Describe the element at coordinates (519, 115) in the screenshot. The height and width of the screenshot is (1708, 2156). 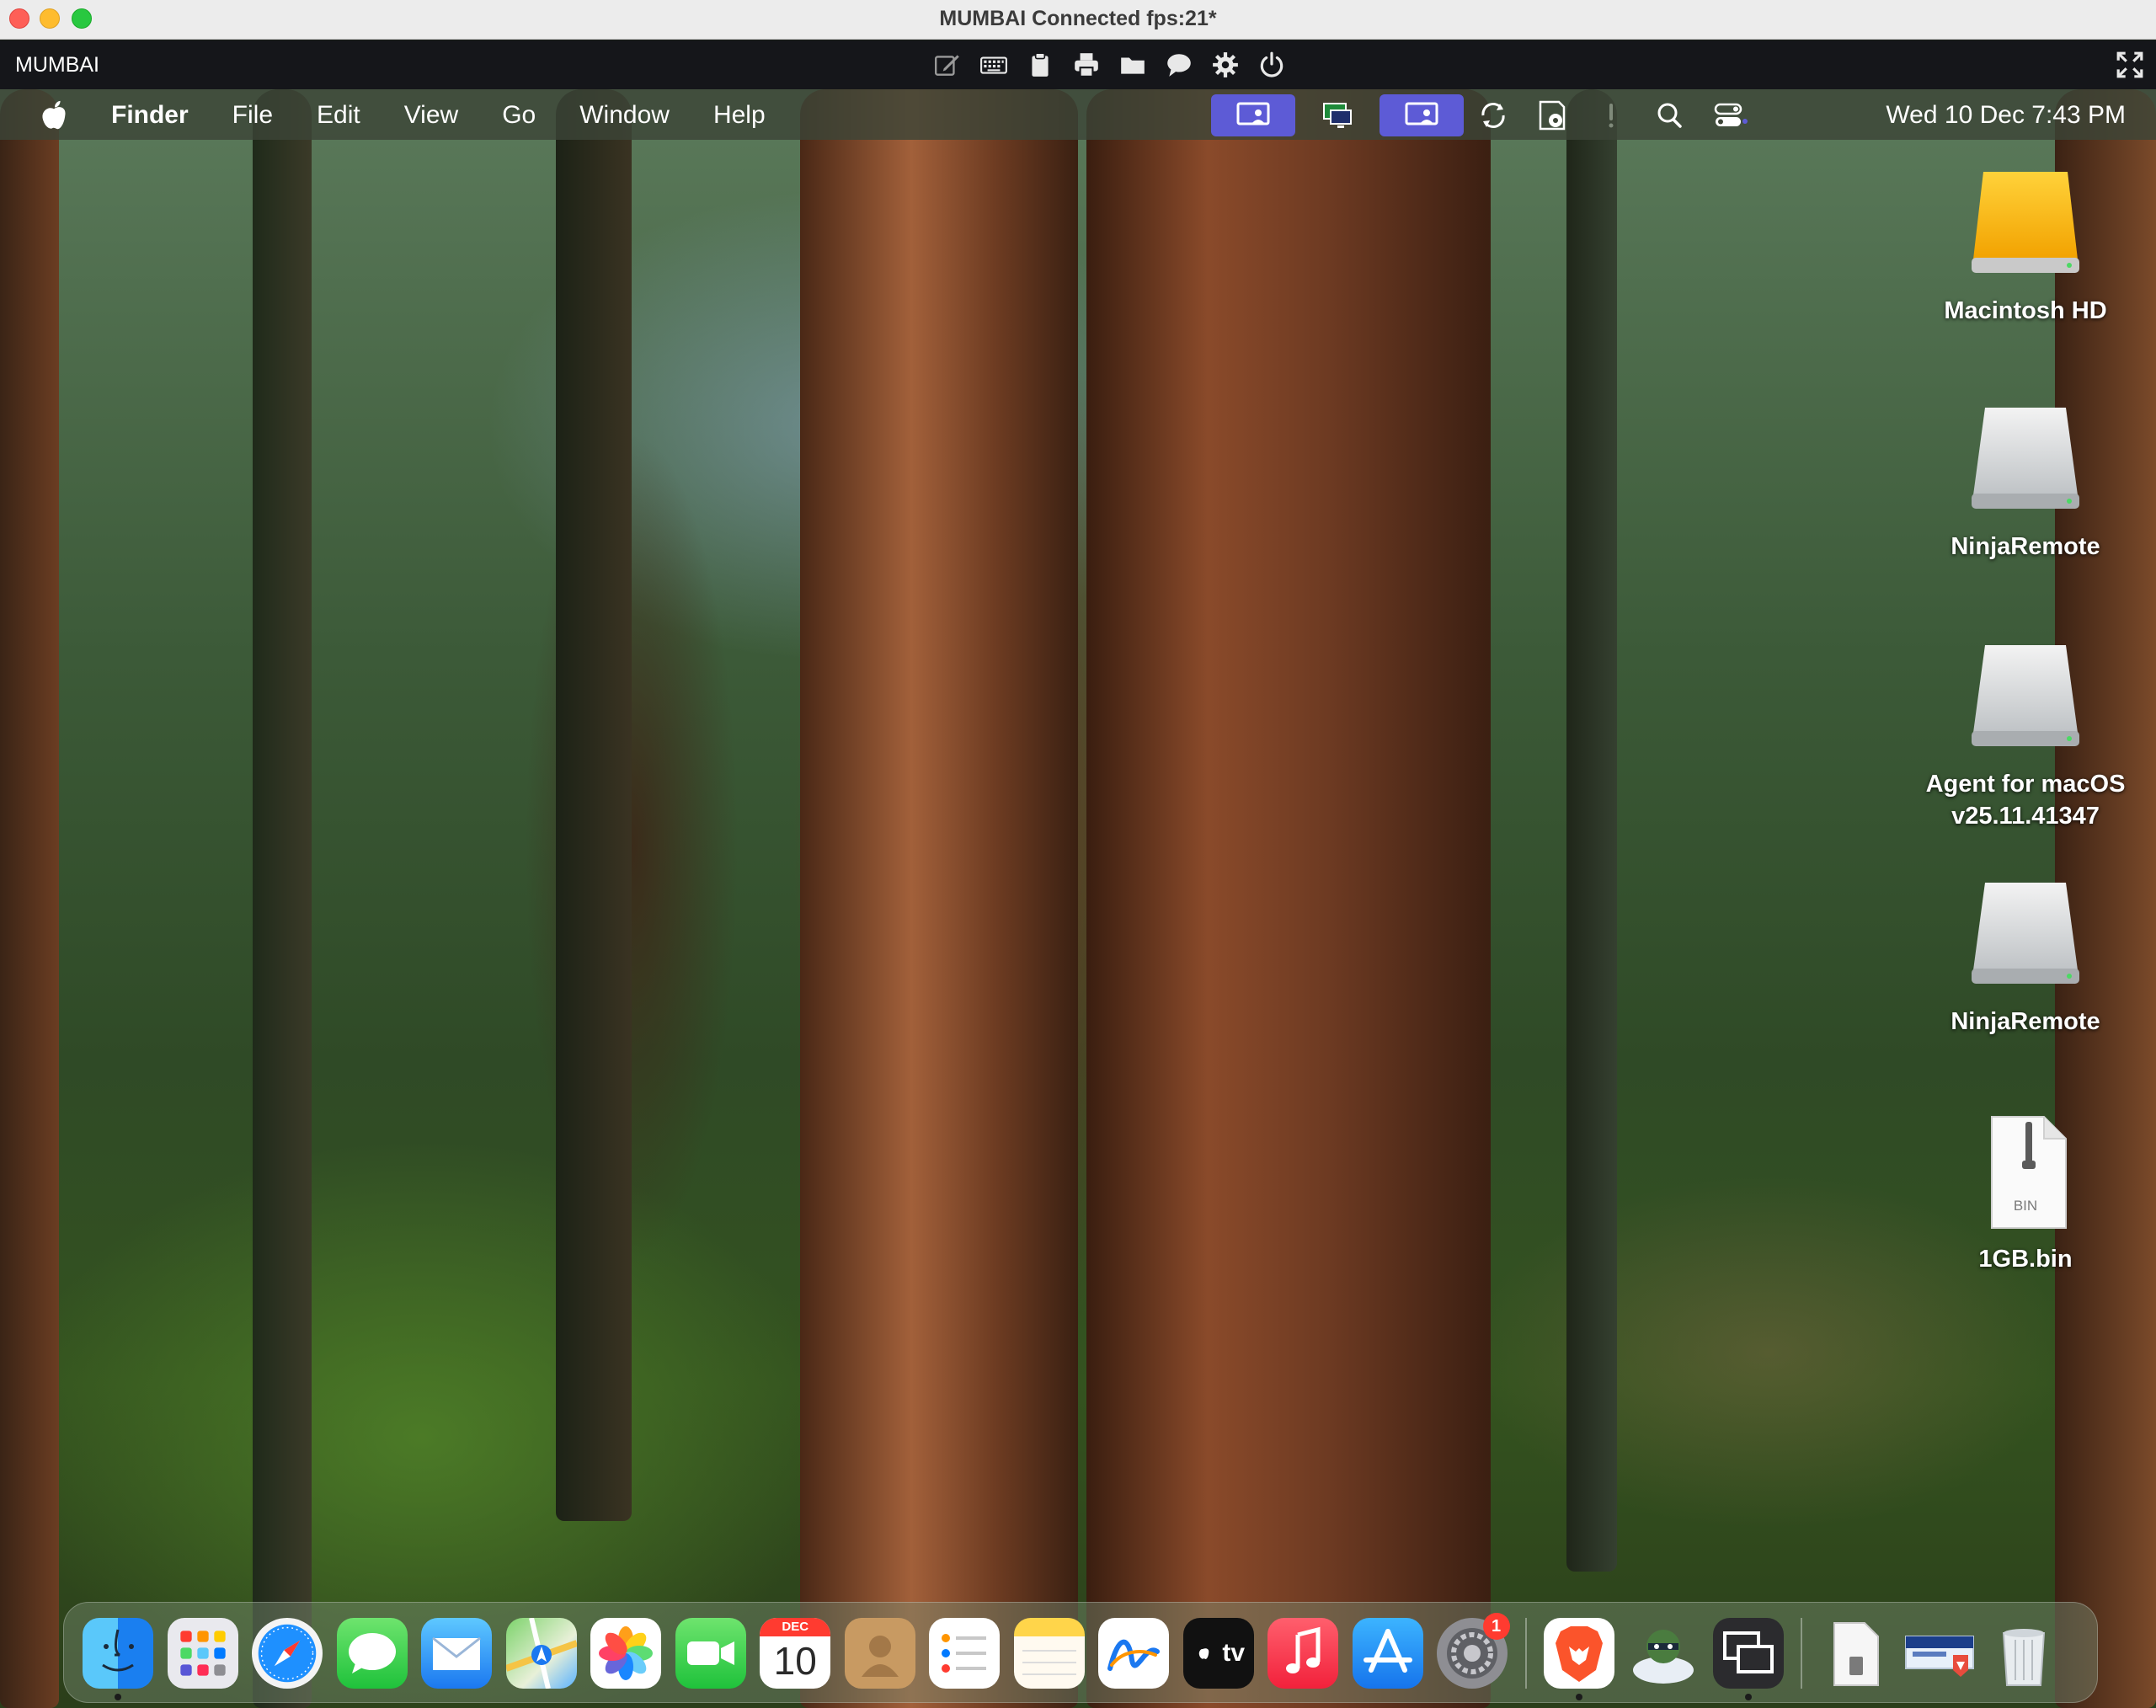
I see `menu-go: Go` at that location.